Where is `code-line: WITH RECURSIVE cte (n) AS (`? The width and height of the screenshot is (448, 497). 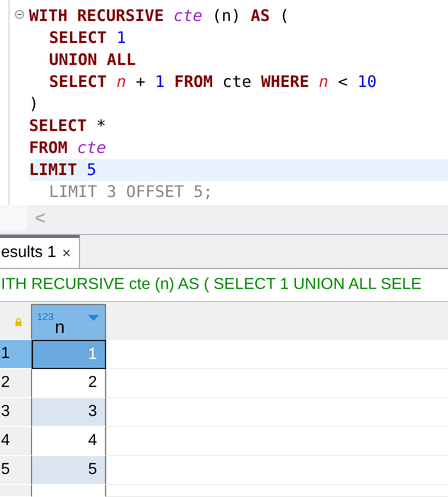
code-line: WITH RECURSIVE cte (n) AS ( is located at coordinates (159, 16).